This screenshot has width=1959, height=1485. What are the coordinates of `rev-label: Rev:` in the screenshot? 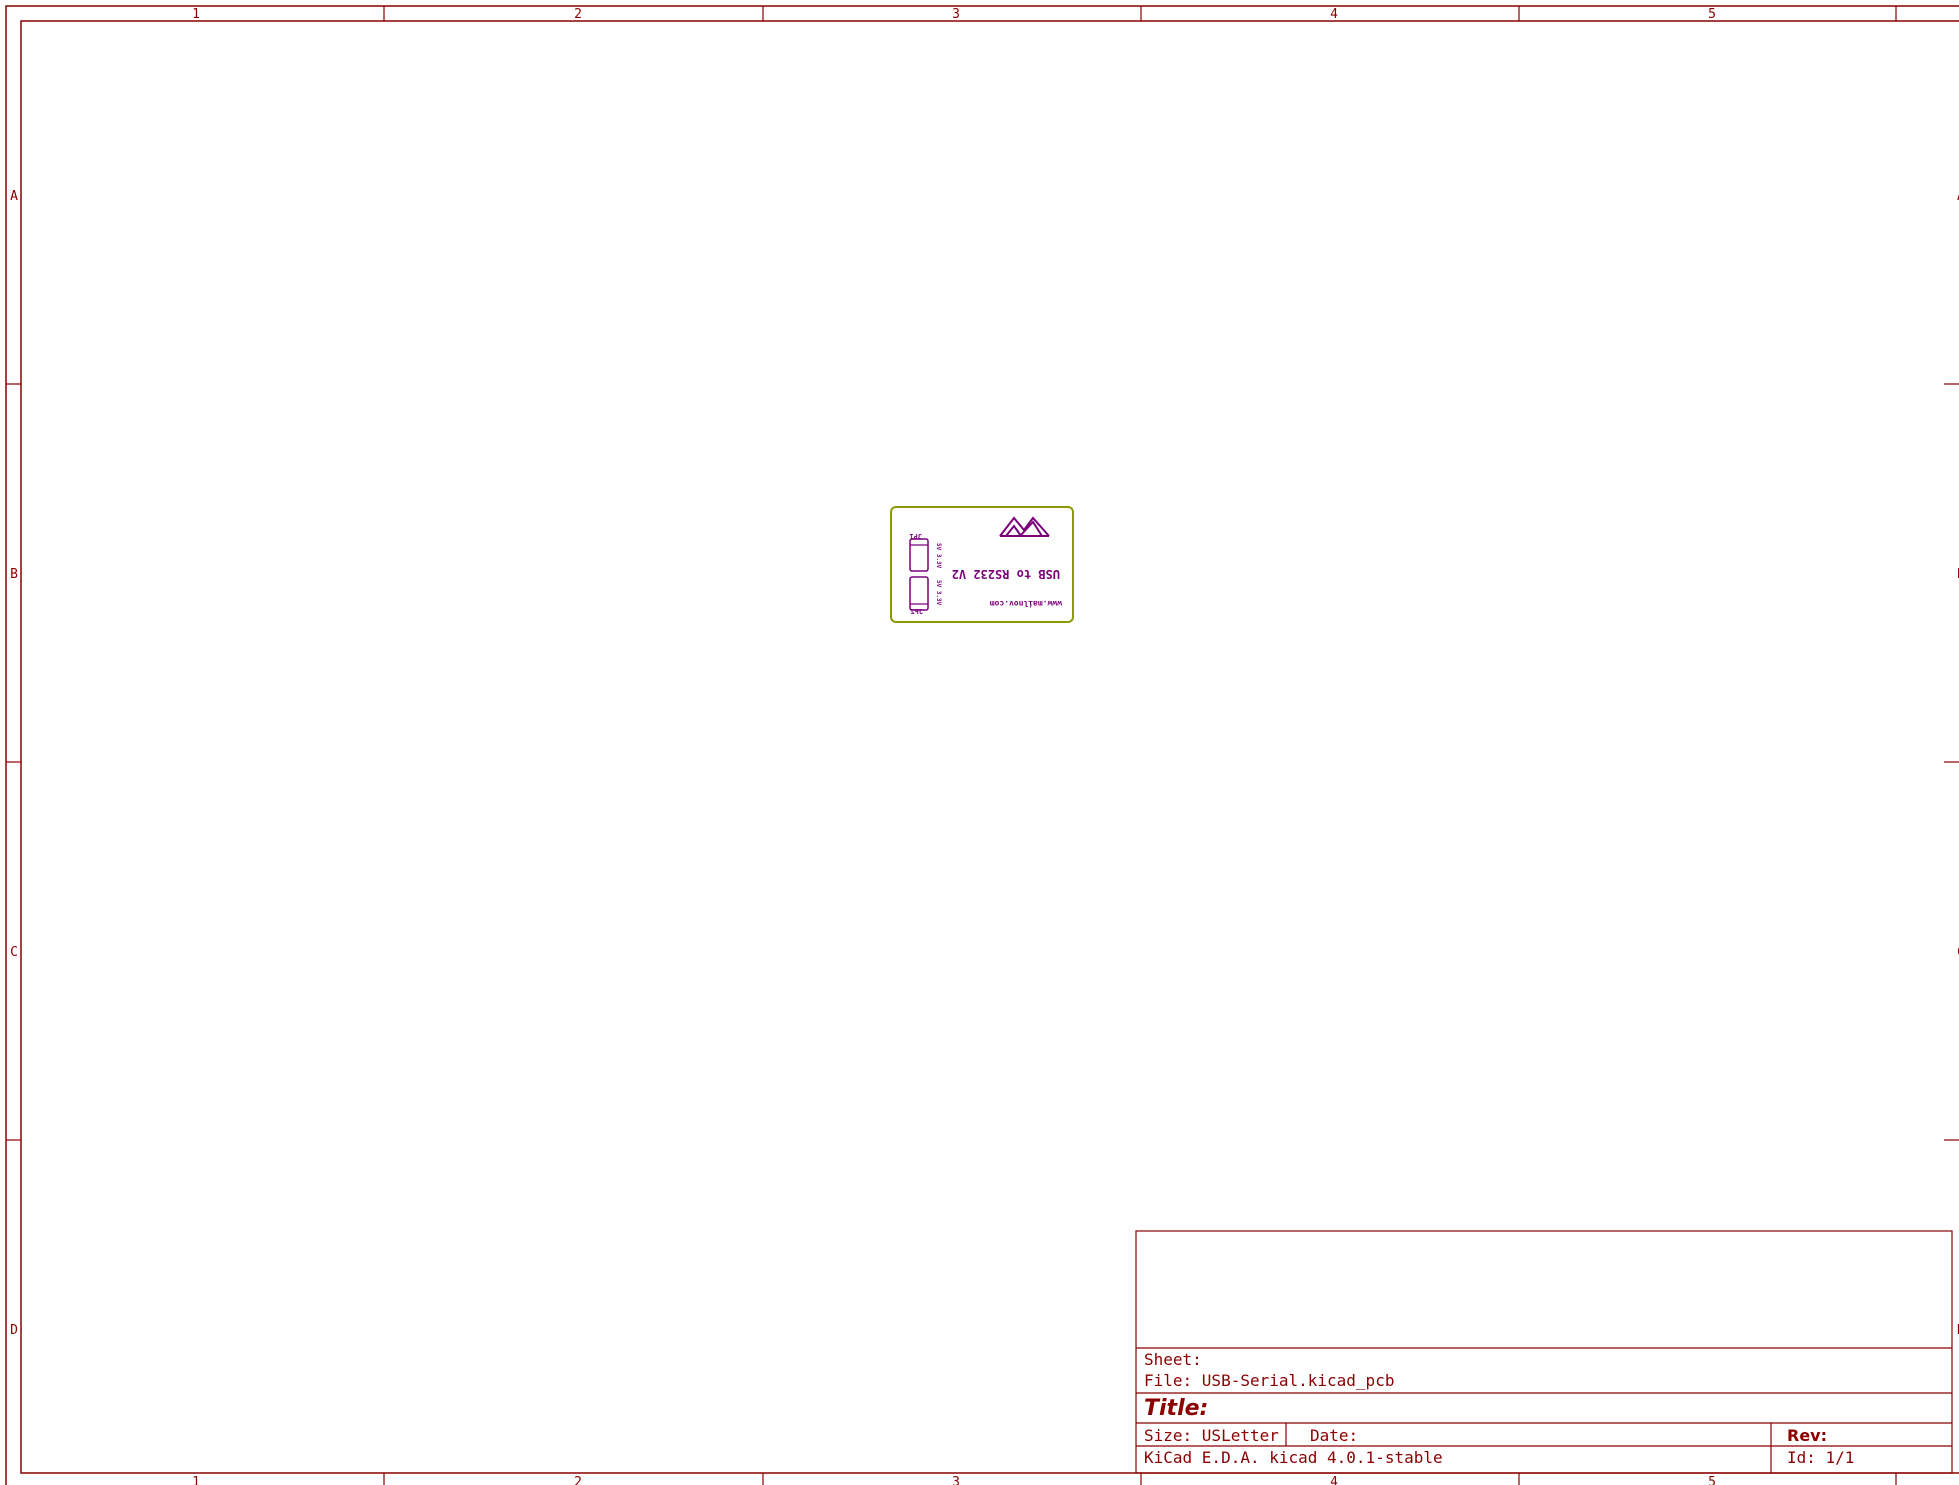 It's located at (1807, 1435).